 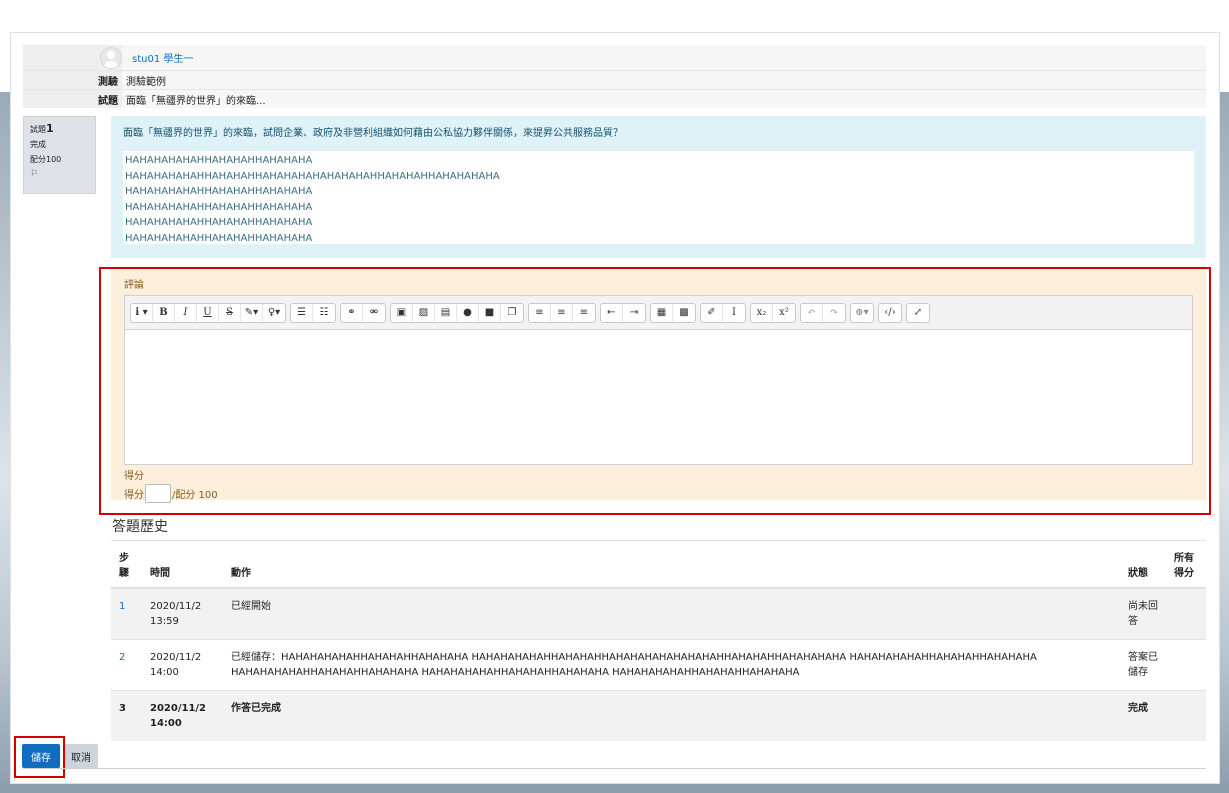 What do you see at coordinates (1143, 613) in the screenshot?
I see `state-cell: 尚未回答` at bounding box center [1143, 613].